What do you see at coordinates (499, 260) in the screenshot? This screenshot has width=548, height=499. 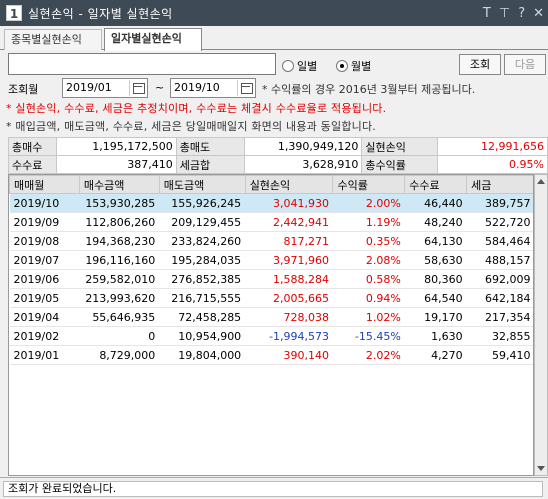 I see `cell-tax: 488,157` at bounding box center [499, 260].